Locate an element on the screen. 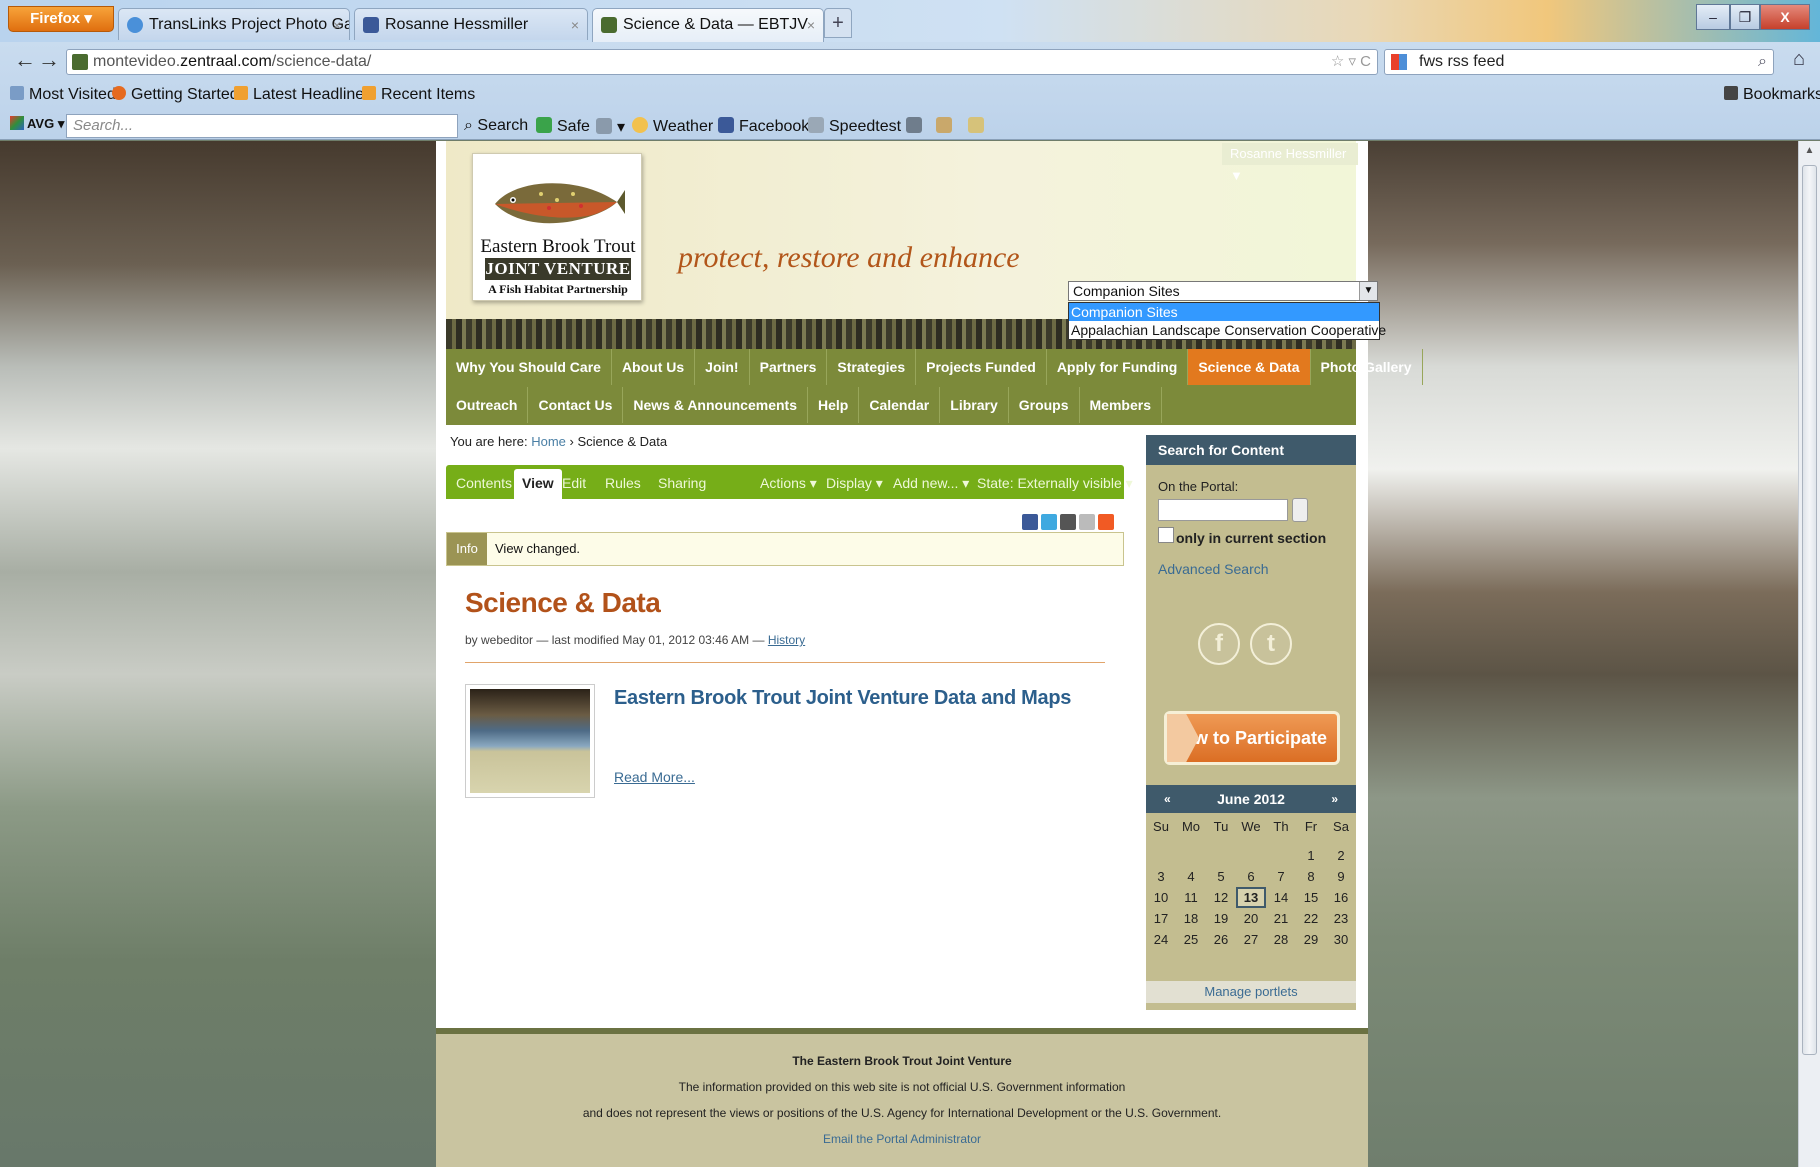 This screenshot has height=1167, width=1820. add-share-icon is located at coordinates (1106, 522).